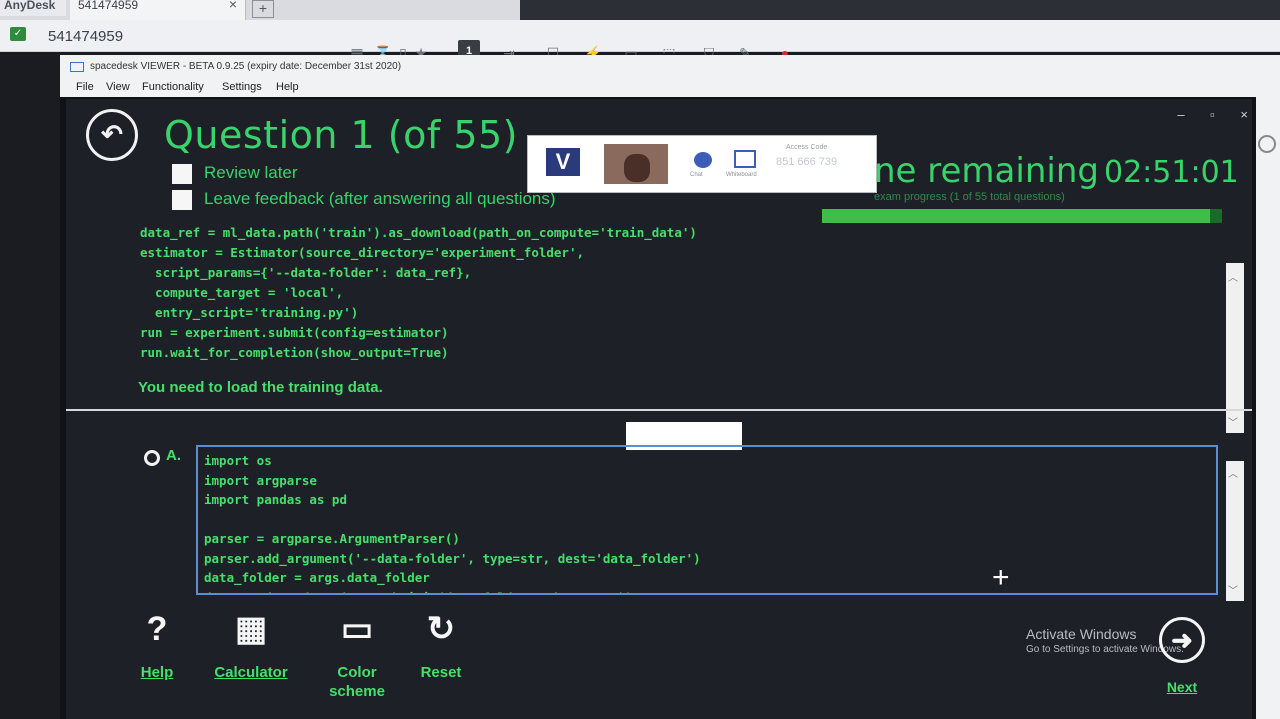 The image size is (1280, 719). I want to click on answer-a-label: A., so click(173, 455).